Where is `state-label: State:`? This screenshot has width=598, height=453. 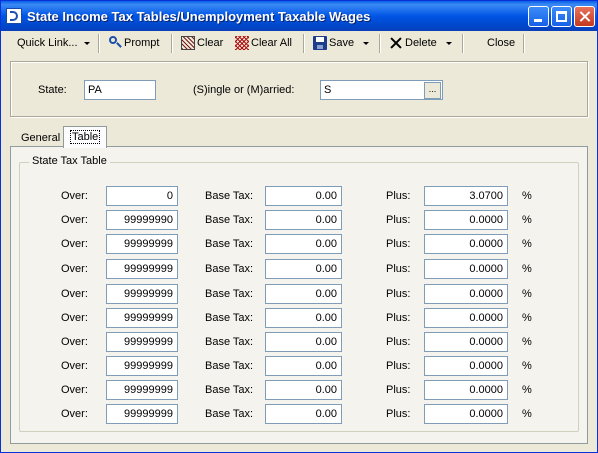 state-label: State: is located at coordinates (52, 90).